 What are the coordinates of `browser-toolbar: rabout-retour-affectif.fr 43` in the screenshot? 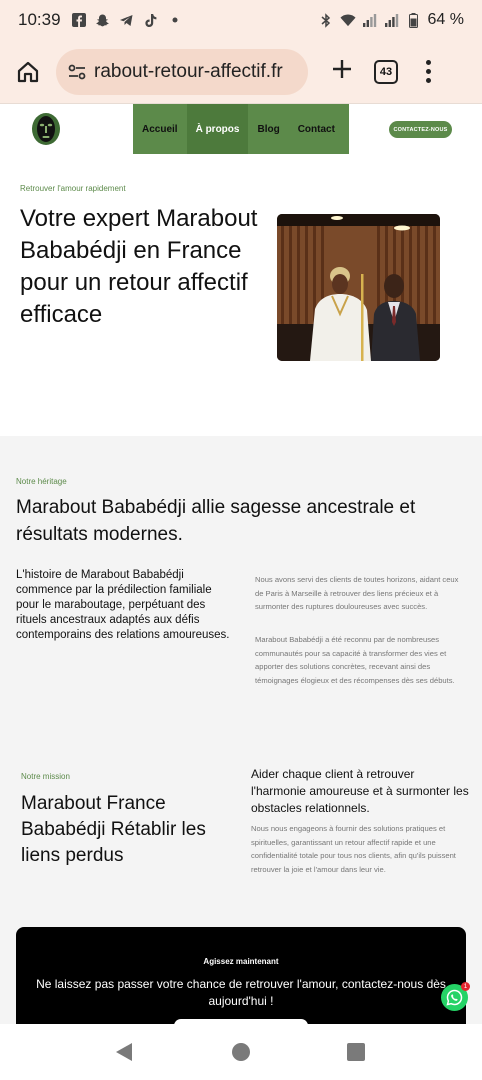 It's located at (241, 72).